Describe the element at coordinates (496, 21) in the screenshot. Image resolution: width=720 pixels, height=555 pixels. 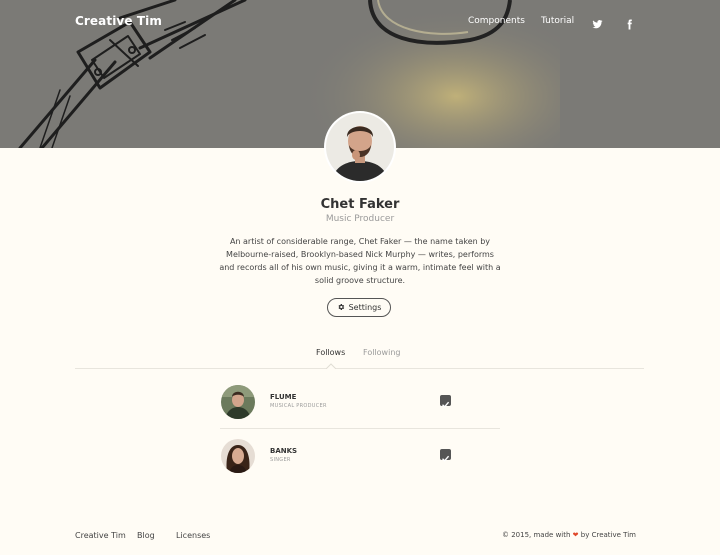
I see `nav-link-components: Components` at that location.